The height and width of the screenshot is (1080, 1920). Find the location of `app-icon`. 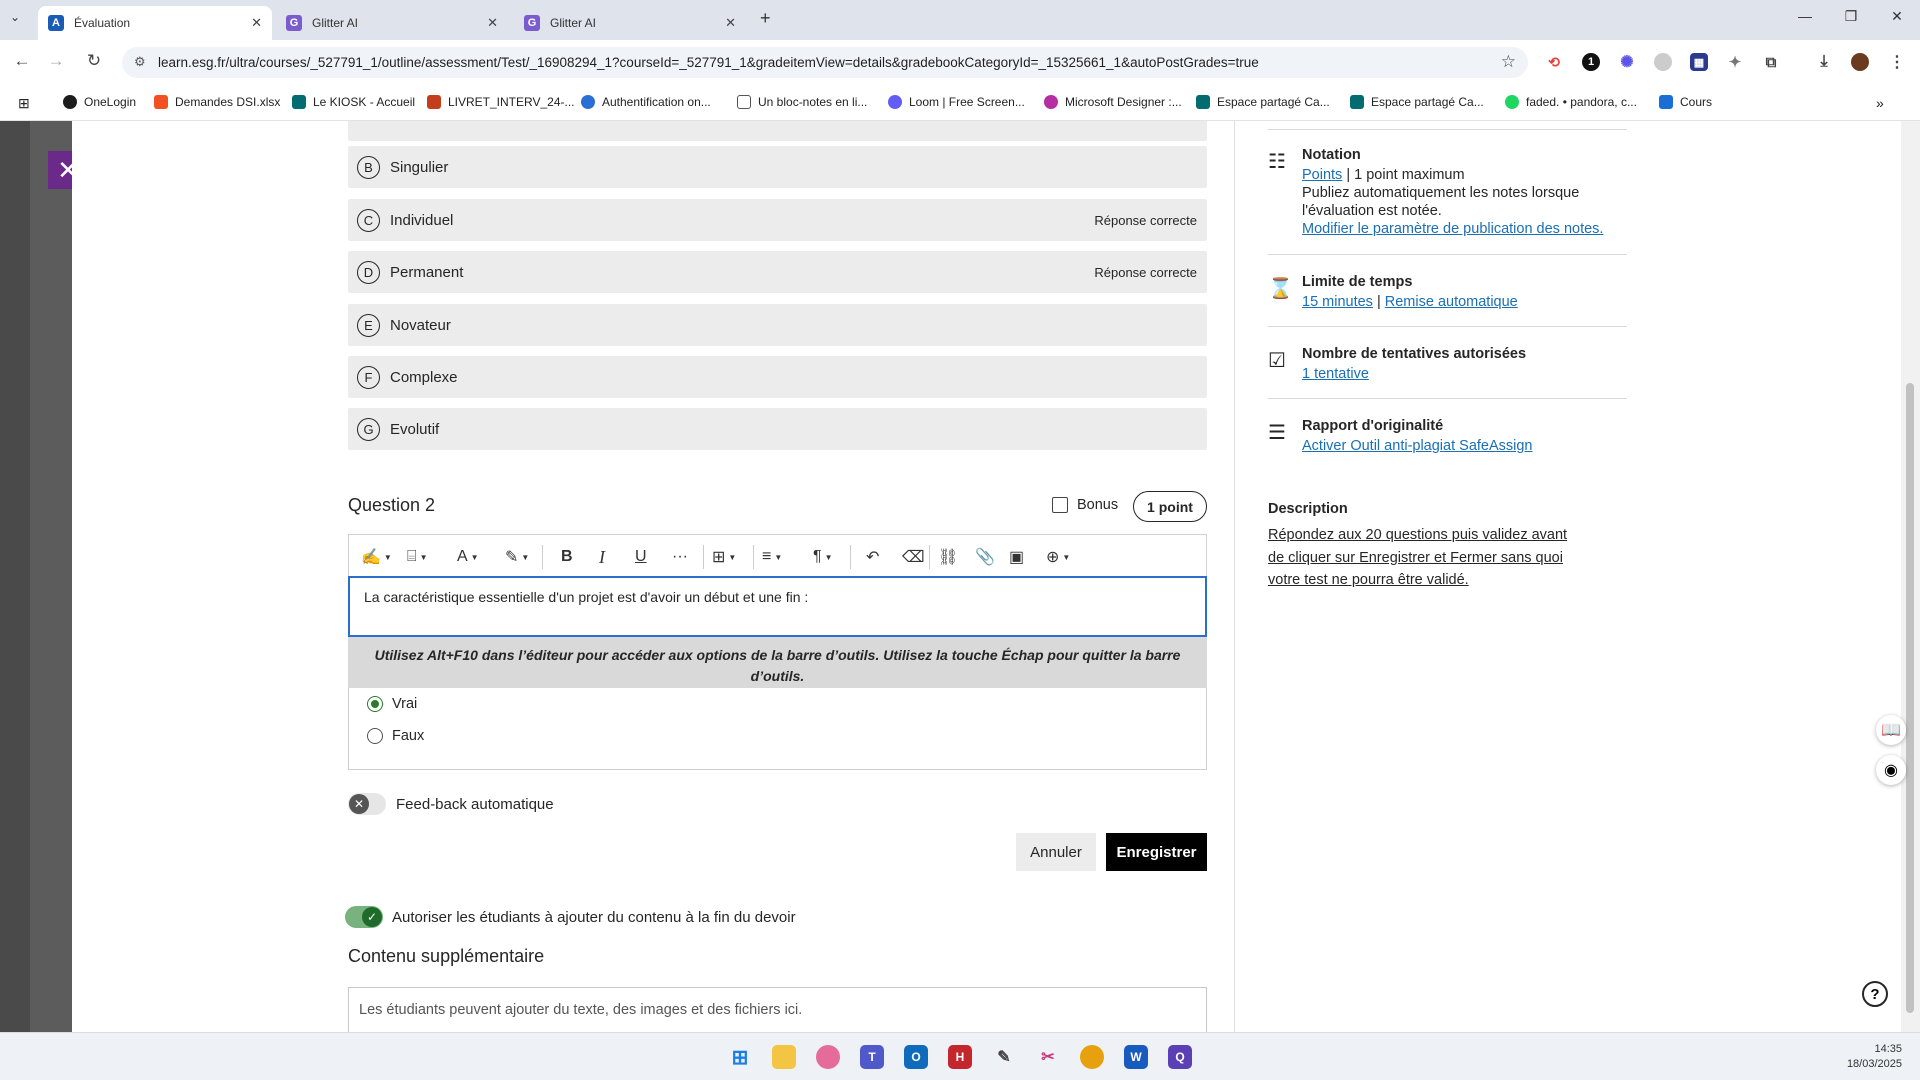

app-icon is located at coordinates (828, 1057).